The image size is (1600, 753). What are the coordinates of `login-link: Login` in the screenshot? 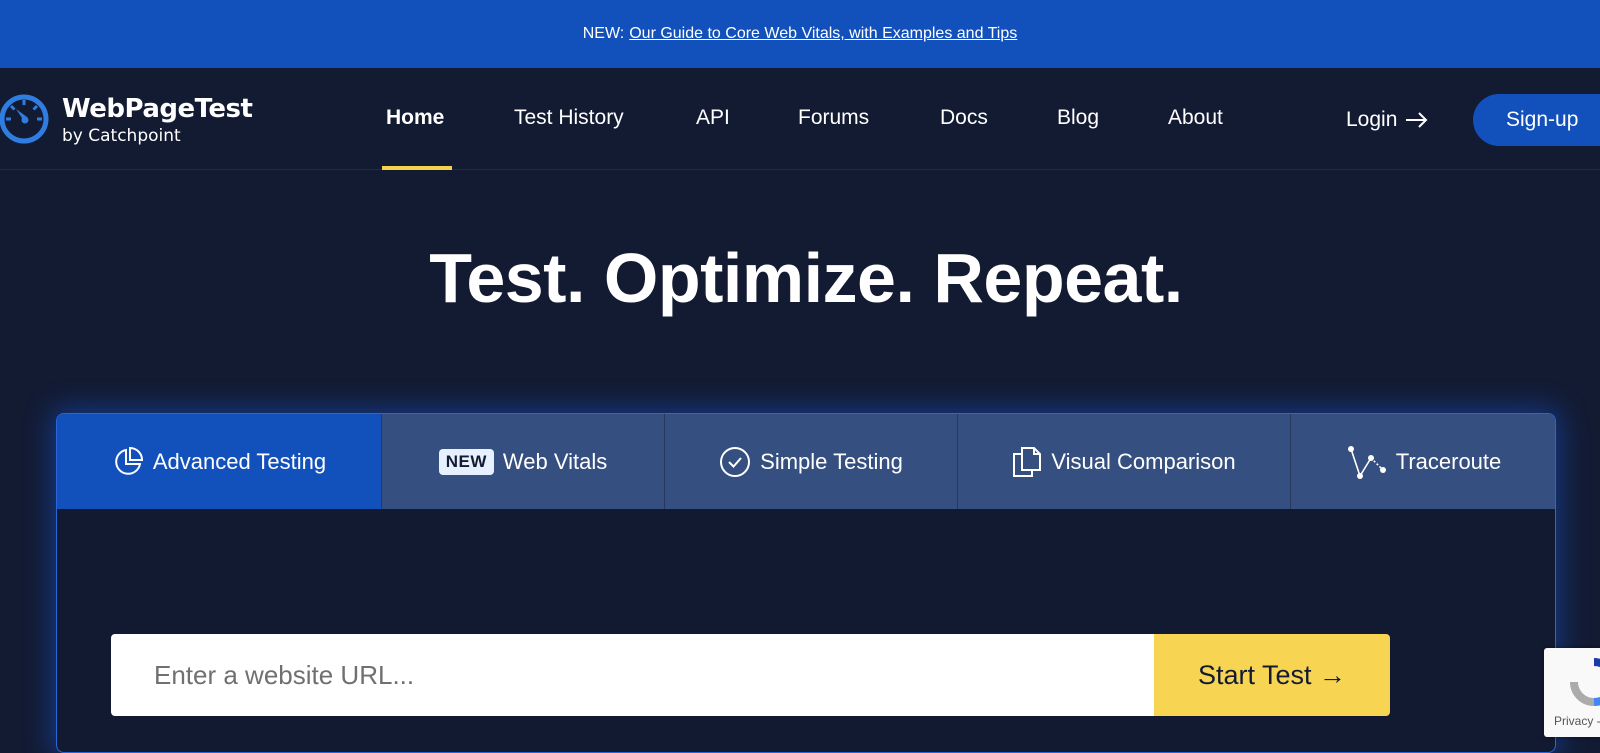 It's located at (1387, 120).